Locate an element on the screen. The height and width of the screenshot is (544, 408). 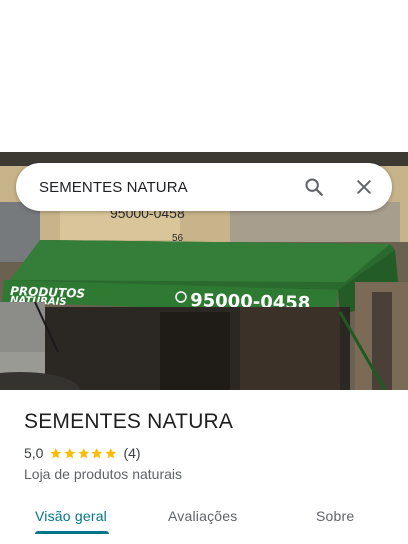
search-button is located at coordinates (314, 187).